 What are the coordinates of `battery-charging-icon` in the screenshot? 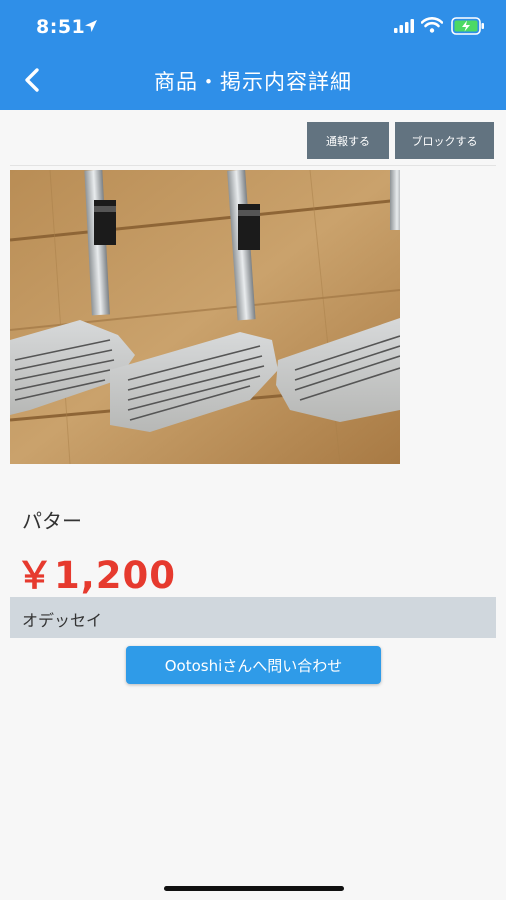 It's located at (467, 26).